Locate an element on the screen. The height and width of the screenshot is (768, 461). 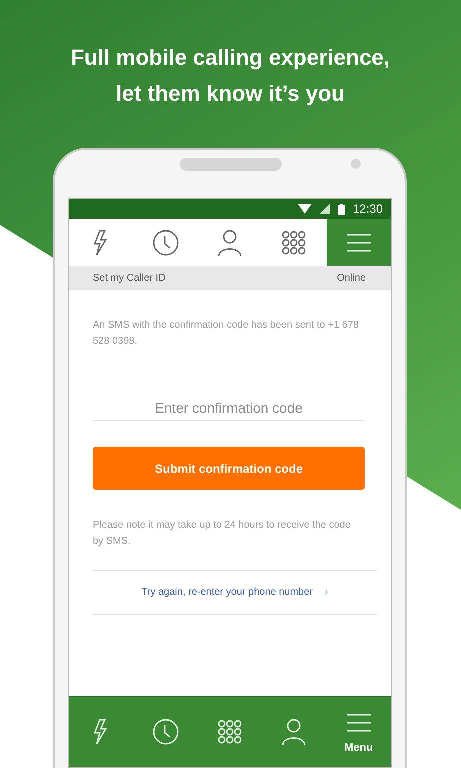
wifi-icon is located at coordinates (305, 209).